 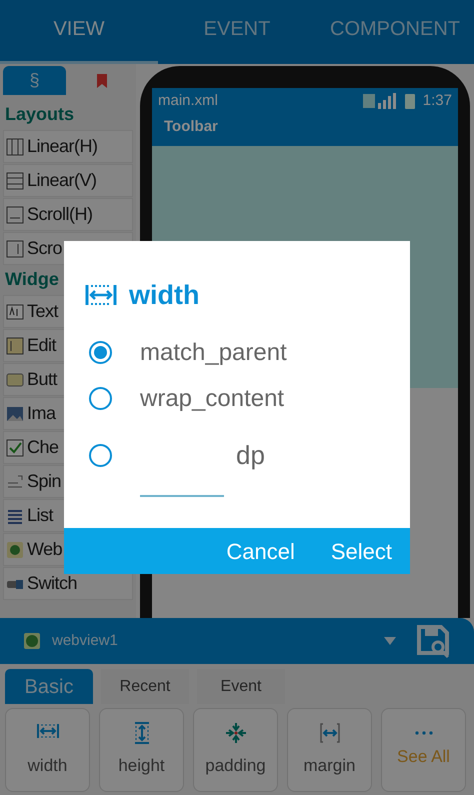 What do you see at coordinates (164, 295) in the screenshot?
I see `dialog-title: width` at bounding box center [164, 295].